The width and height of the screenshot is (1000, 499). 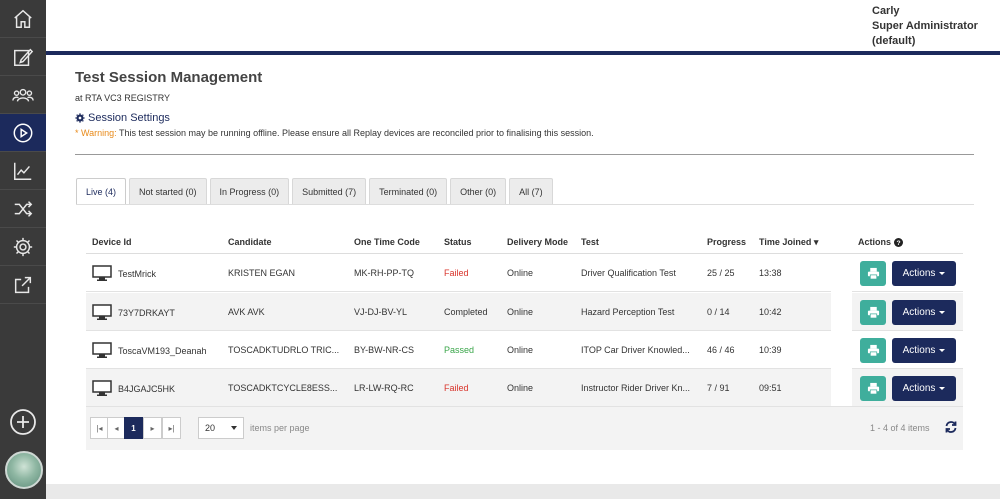 What do you see at coordinates (628, 273) in the screenshot?
I see `test-name: Driver Qualification Test` at bounding box center [628, 273].